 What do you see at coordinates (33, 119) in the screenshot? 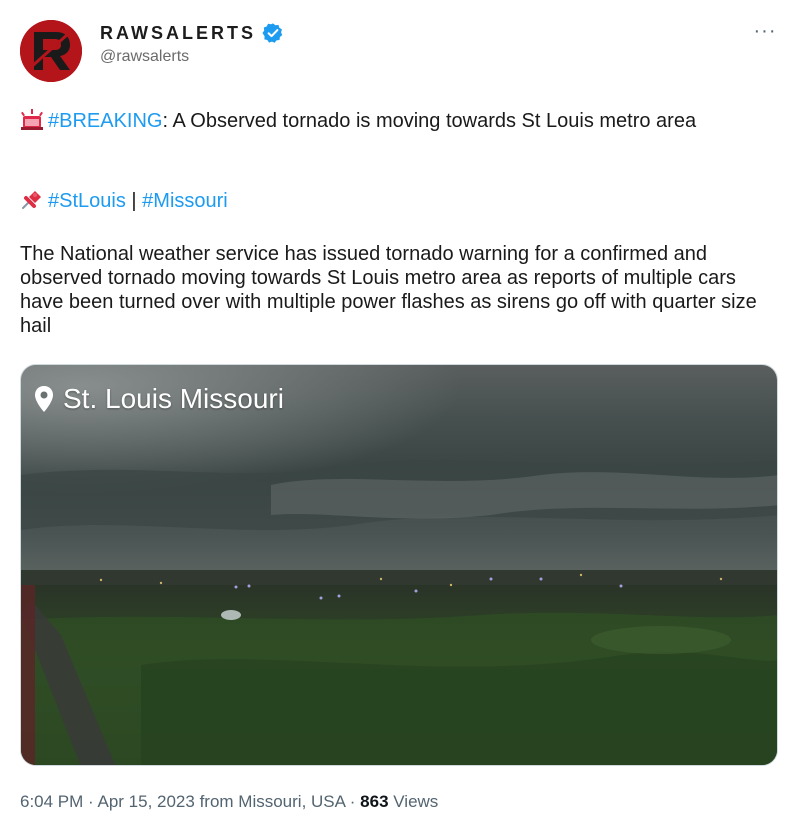
I see `rotating-light-icon` at bounding box center [33, 119].